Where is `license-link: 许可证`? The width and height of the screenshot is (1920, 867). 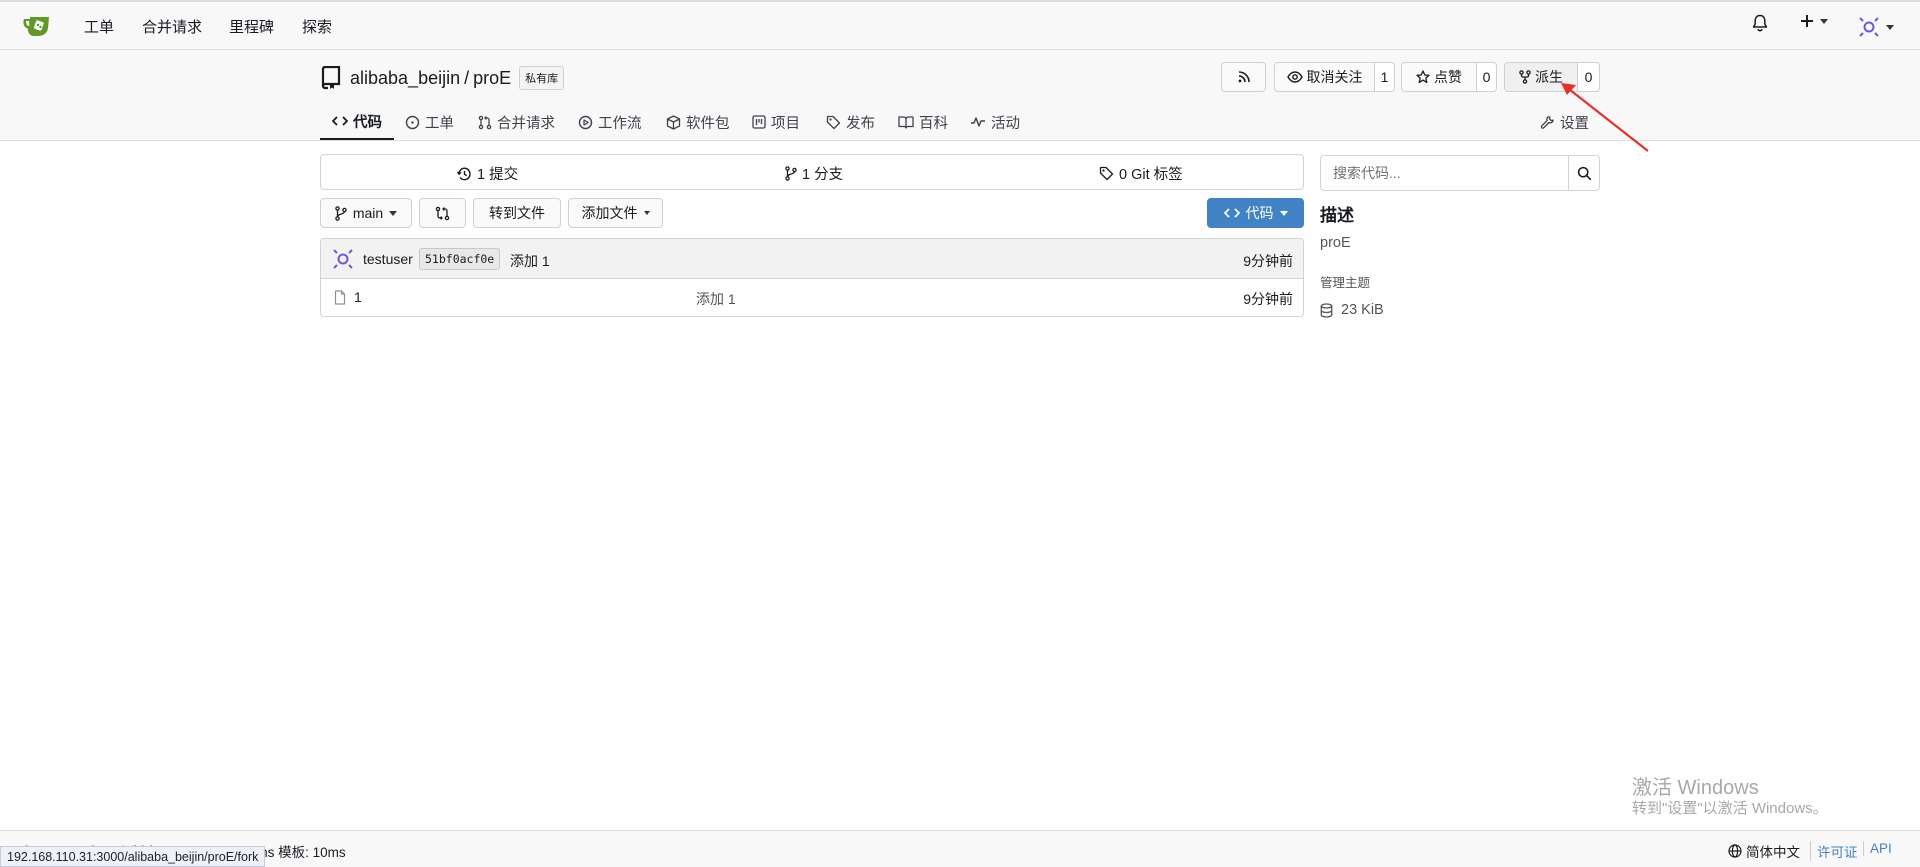 license-link: 许可证 is located at coordinates (1834, 851).